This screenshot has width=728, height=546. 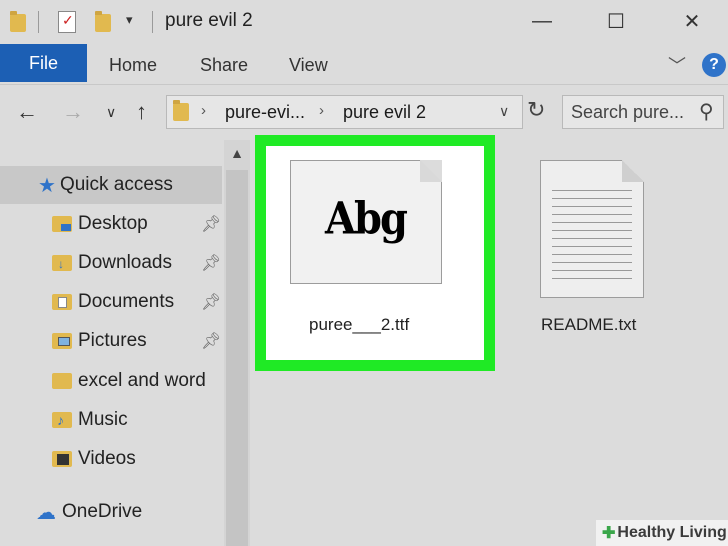 What do you see at coordinates (62, 341) in the screenshot?
I see `pictures-folder-icon` at bounding box center [62, 341].